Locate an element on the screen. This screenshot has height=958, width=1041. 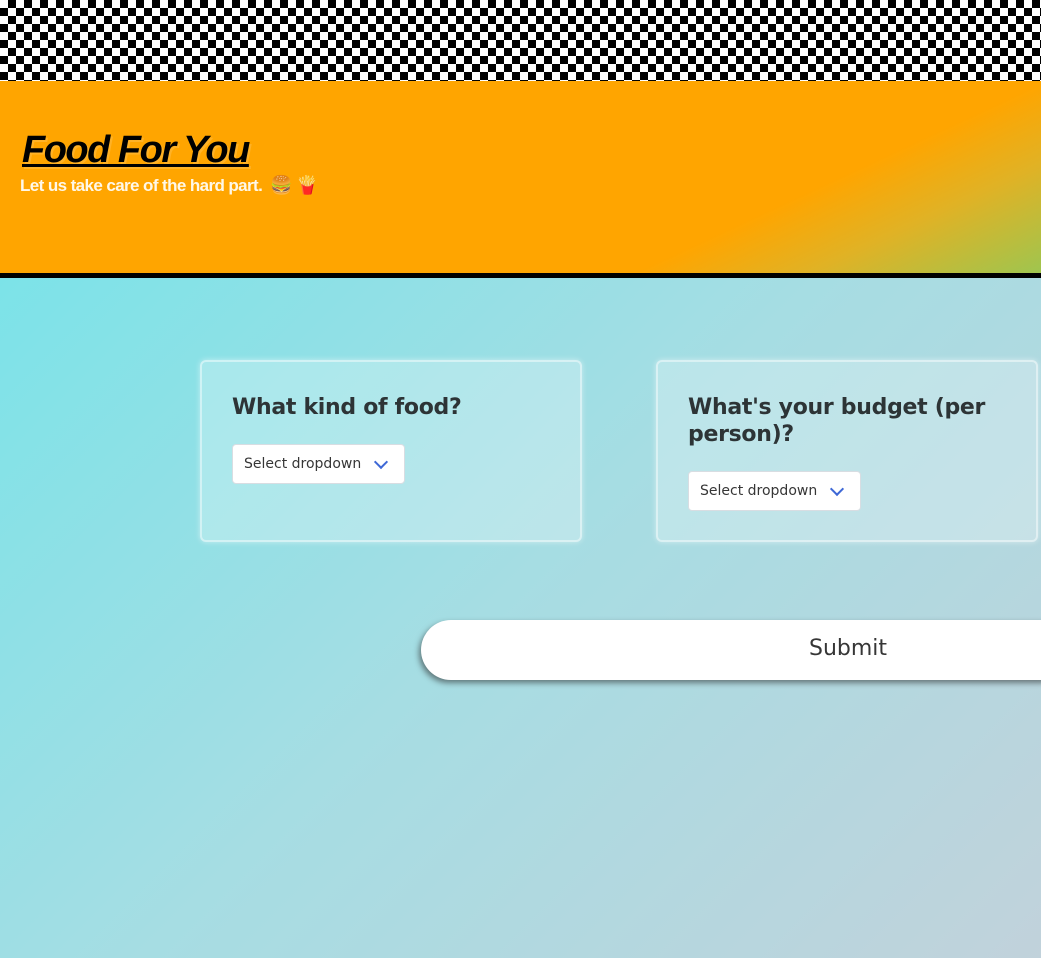
food-type-dropdown: Select dropdown is located at coordinates (318, 464).